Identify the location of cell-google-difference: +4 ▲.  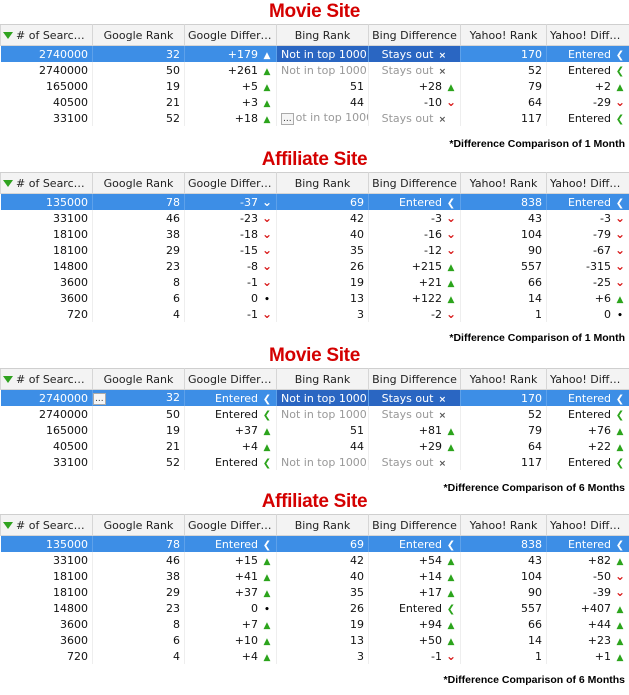
(230, 446).